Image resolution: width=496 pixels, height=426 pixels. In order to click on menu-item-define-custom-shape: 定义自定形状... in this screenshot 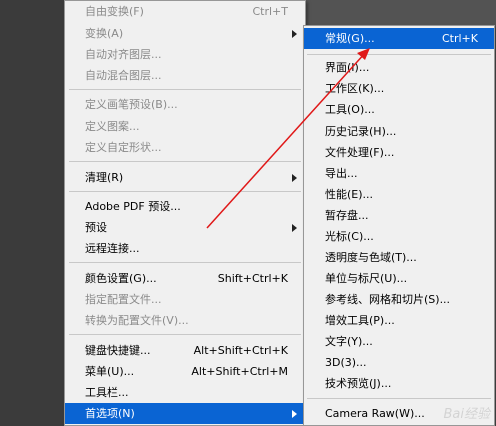, I will do `click(185, 147)`.